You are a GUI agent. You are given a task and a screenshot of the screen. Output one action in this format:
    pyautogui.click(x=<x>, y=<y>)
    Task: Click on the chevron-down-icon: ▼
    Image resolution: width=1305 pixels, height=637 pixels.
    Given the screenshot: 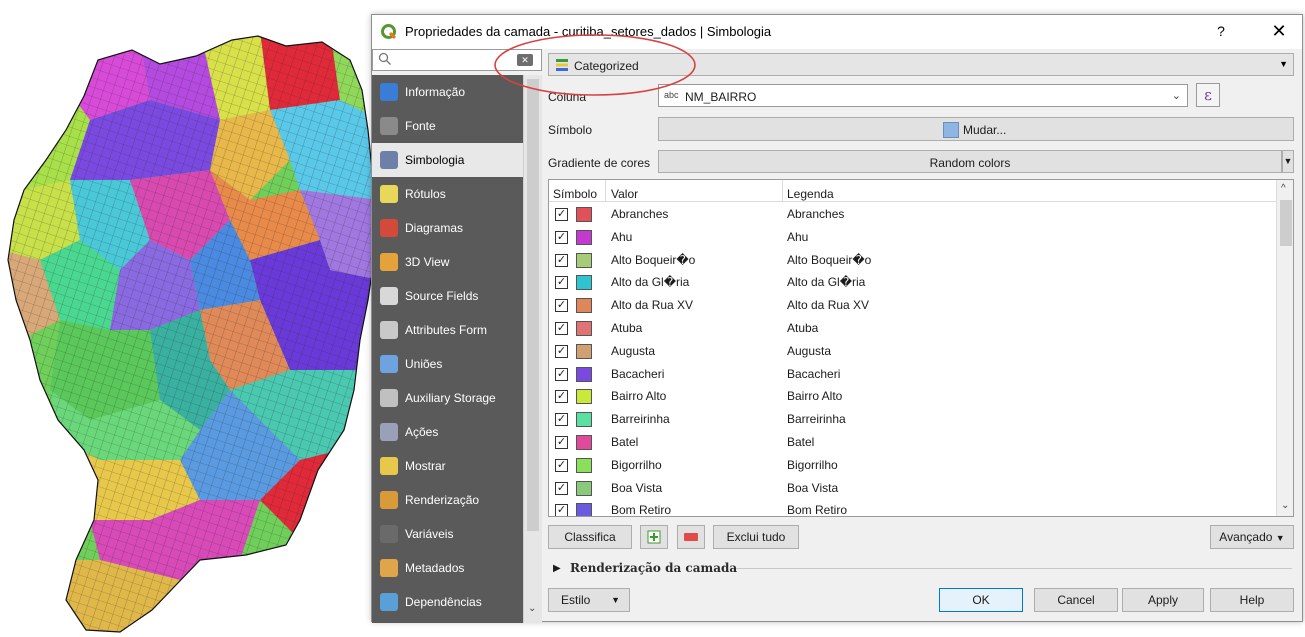 What is the action you would take?
    pyautogui.click(x=615, y=600)
    